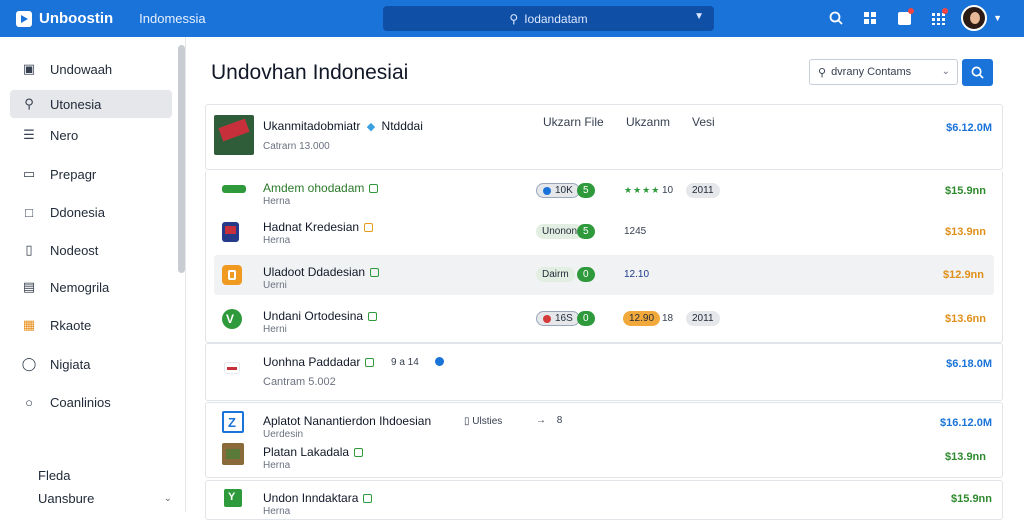 The image size is (1024, 520). I want to click on year-pill: 2011, so click(703, 318).